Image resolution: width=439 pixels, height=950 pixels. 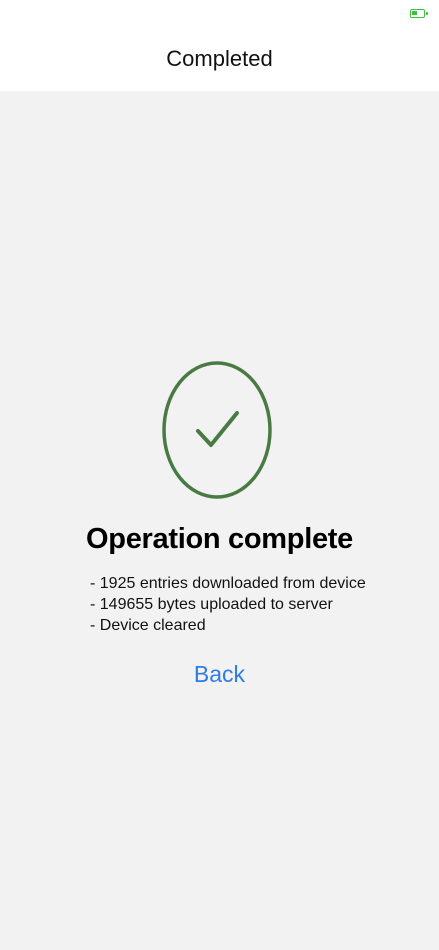 I want to click on page-title: Completed, so click(x=219, y=58).